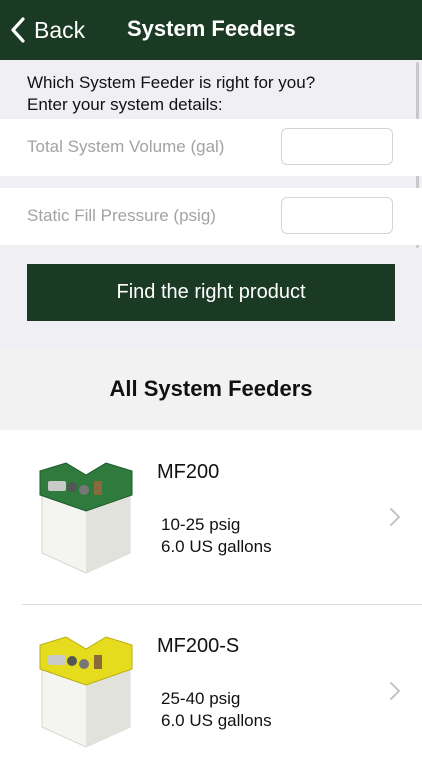 The height and width of the screenshot is (777, 422). I want to click on intro-question: Which System Feeder is right for you?, so click(171, 82).